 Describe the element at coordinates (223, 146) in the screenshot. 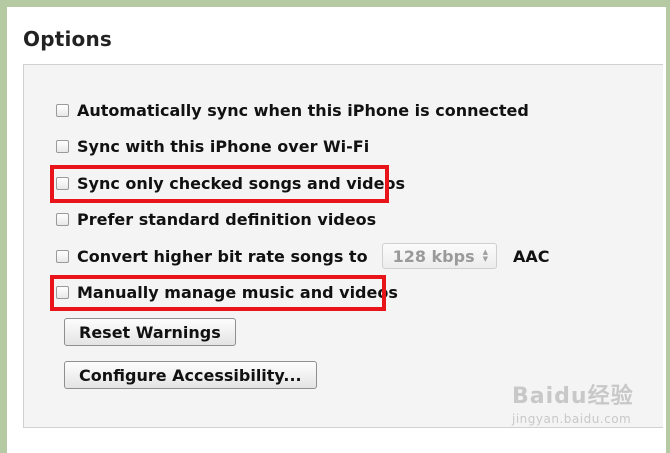

I see `wifi-sync-label: Sync with this iPhone over Wi-Fi` at that location.